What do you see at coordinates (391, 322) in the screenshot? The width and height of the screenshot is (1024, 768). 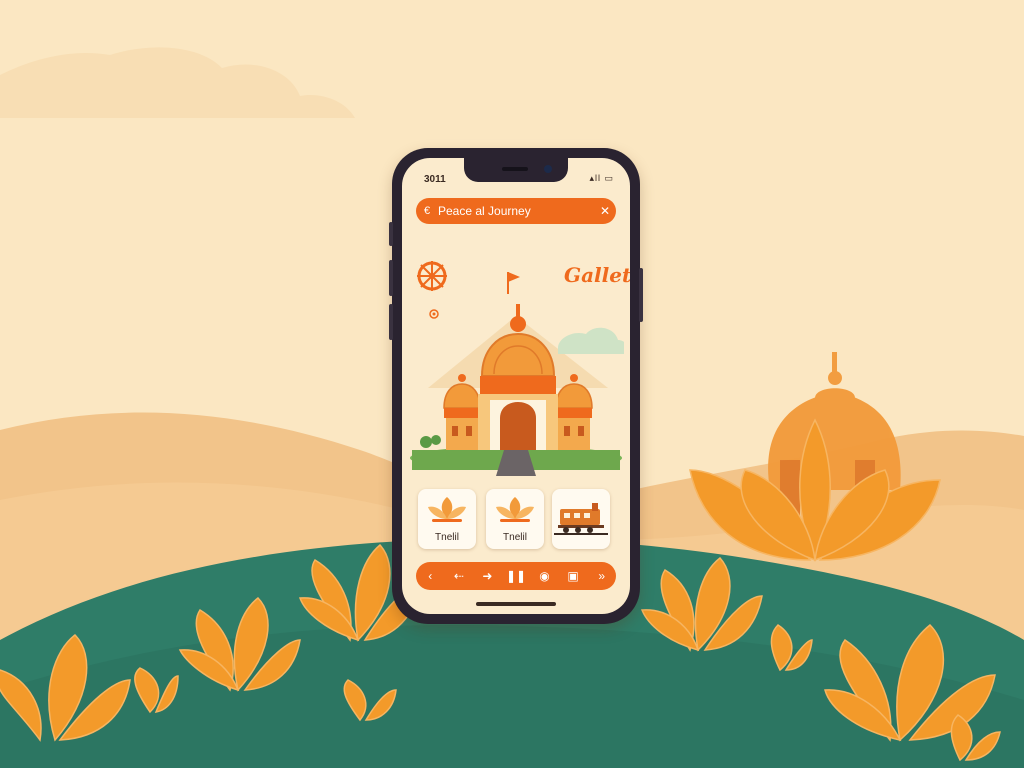 I see `phone-volume-down` at bounding box center [391, 322].